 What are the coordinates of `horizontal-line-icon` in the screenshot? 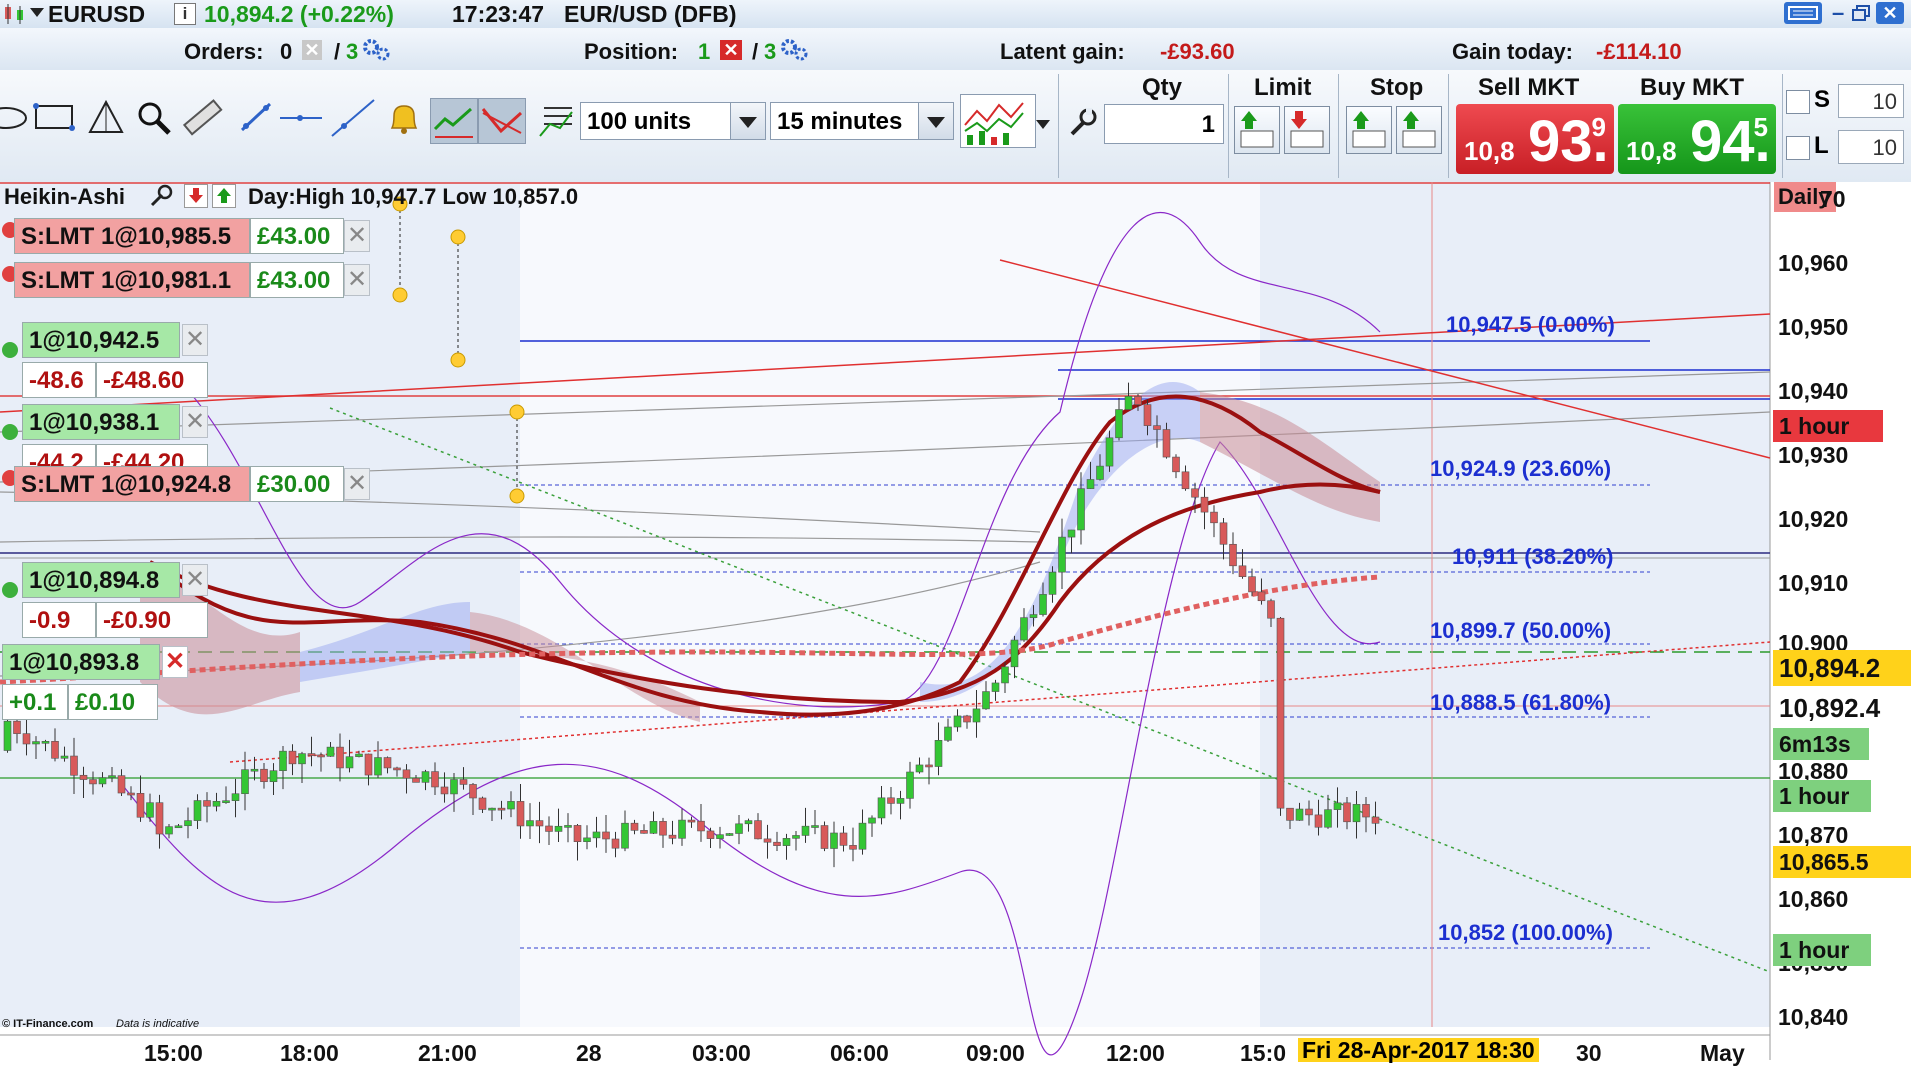 It's located at (301, 120).